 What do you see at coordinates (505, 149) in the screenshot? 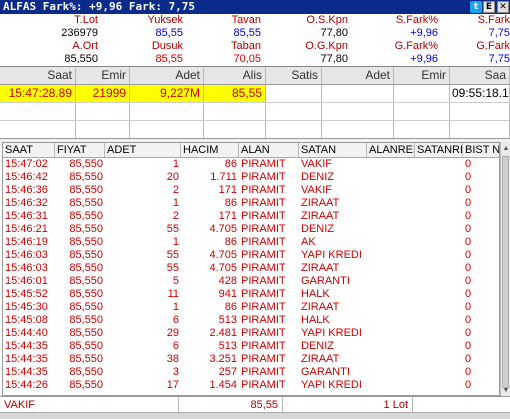
I see `scroll-up-icon: ▲` at bounding box center [505, 149].